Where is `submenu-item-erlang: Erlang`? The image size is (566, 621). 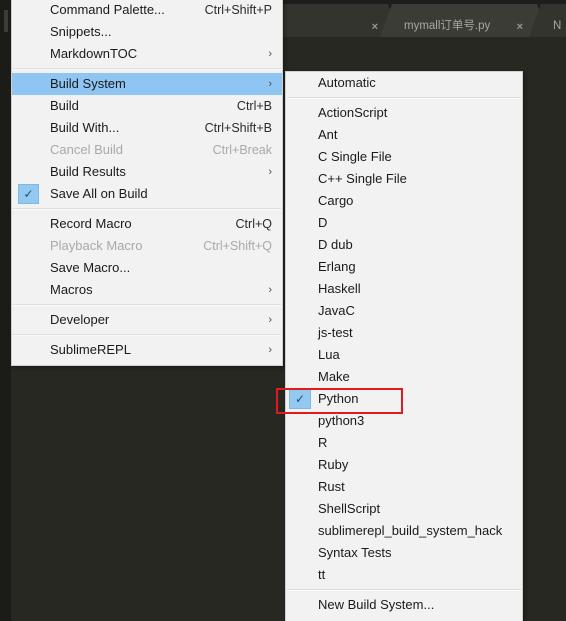
submenu-item-erlang: Erlang is located at coordinates (404, 267).